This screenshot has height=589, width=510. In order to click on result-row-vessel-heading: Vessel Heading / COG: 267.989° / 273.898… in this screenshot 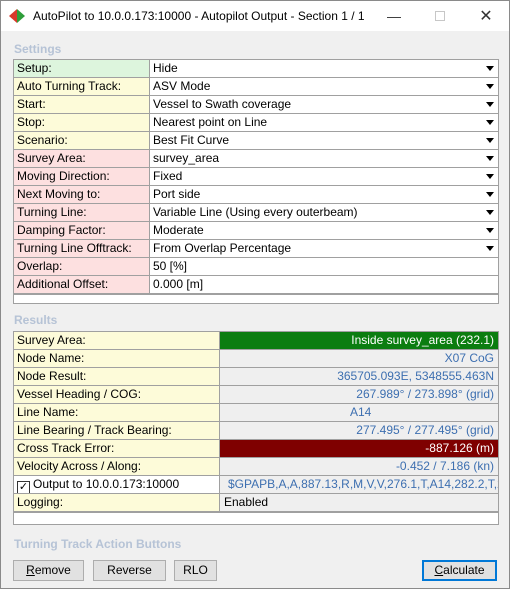, I will do `click(256, 395)`.